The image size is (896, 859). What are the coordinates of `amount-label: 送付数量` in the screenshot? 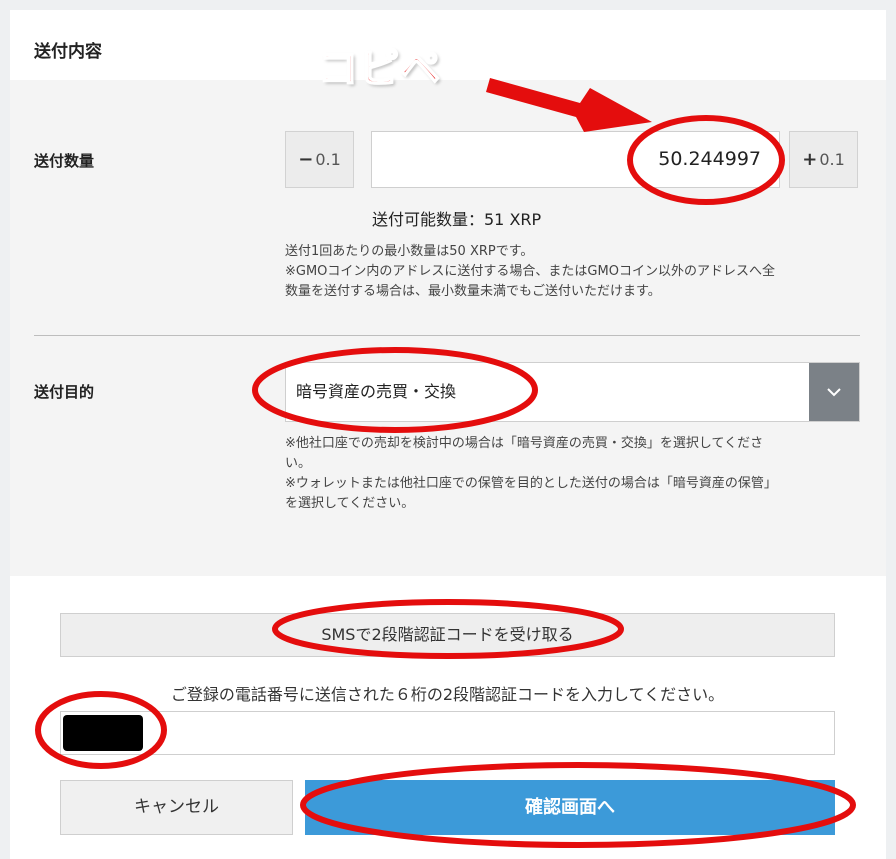 It's located at (64, 161).